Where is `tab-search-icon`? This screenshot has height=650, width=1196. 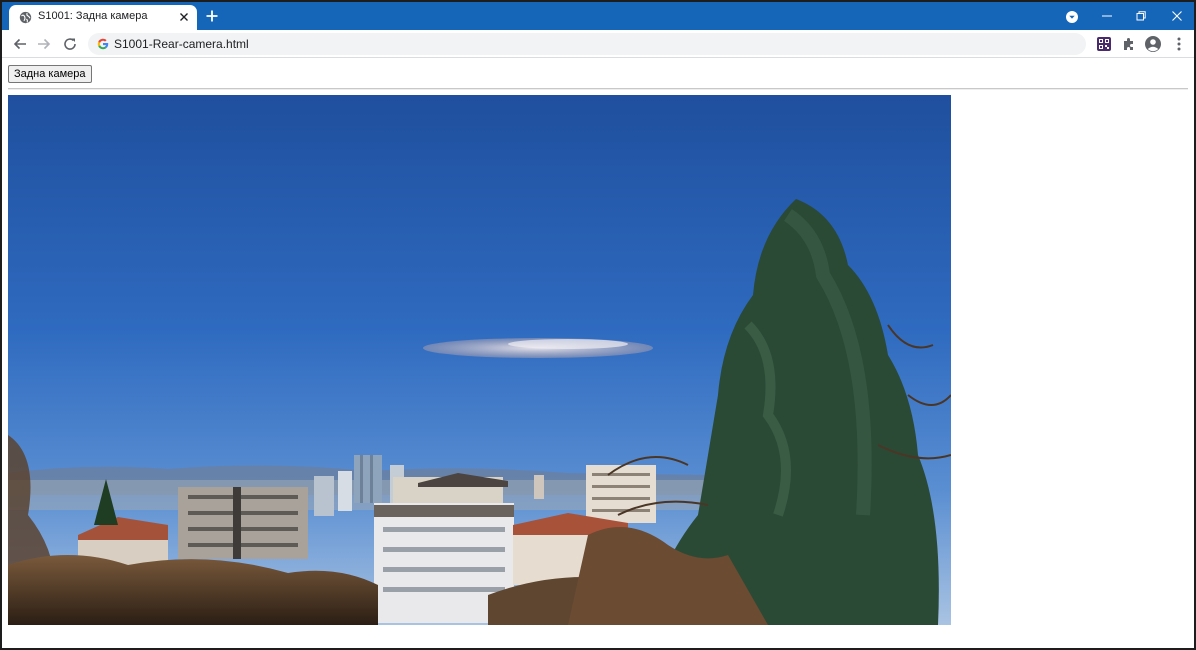
tab-search-icon is located at coordinates (1072, 17).